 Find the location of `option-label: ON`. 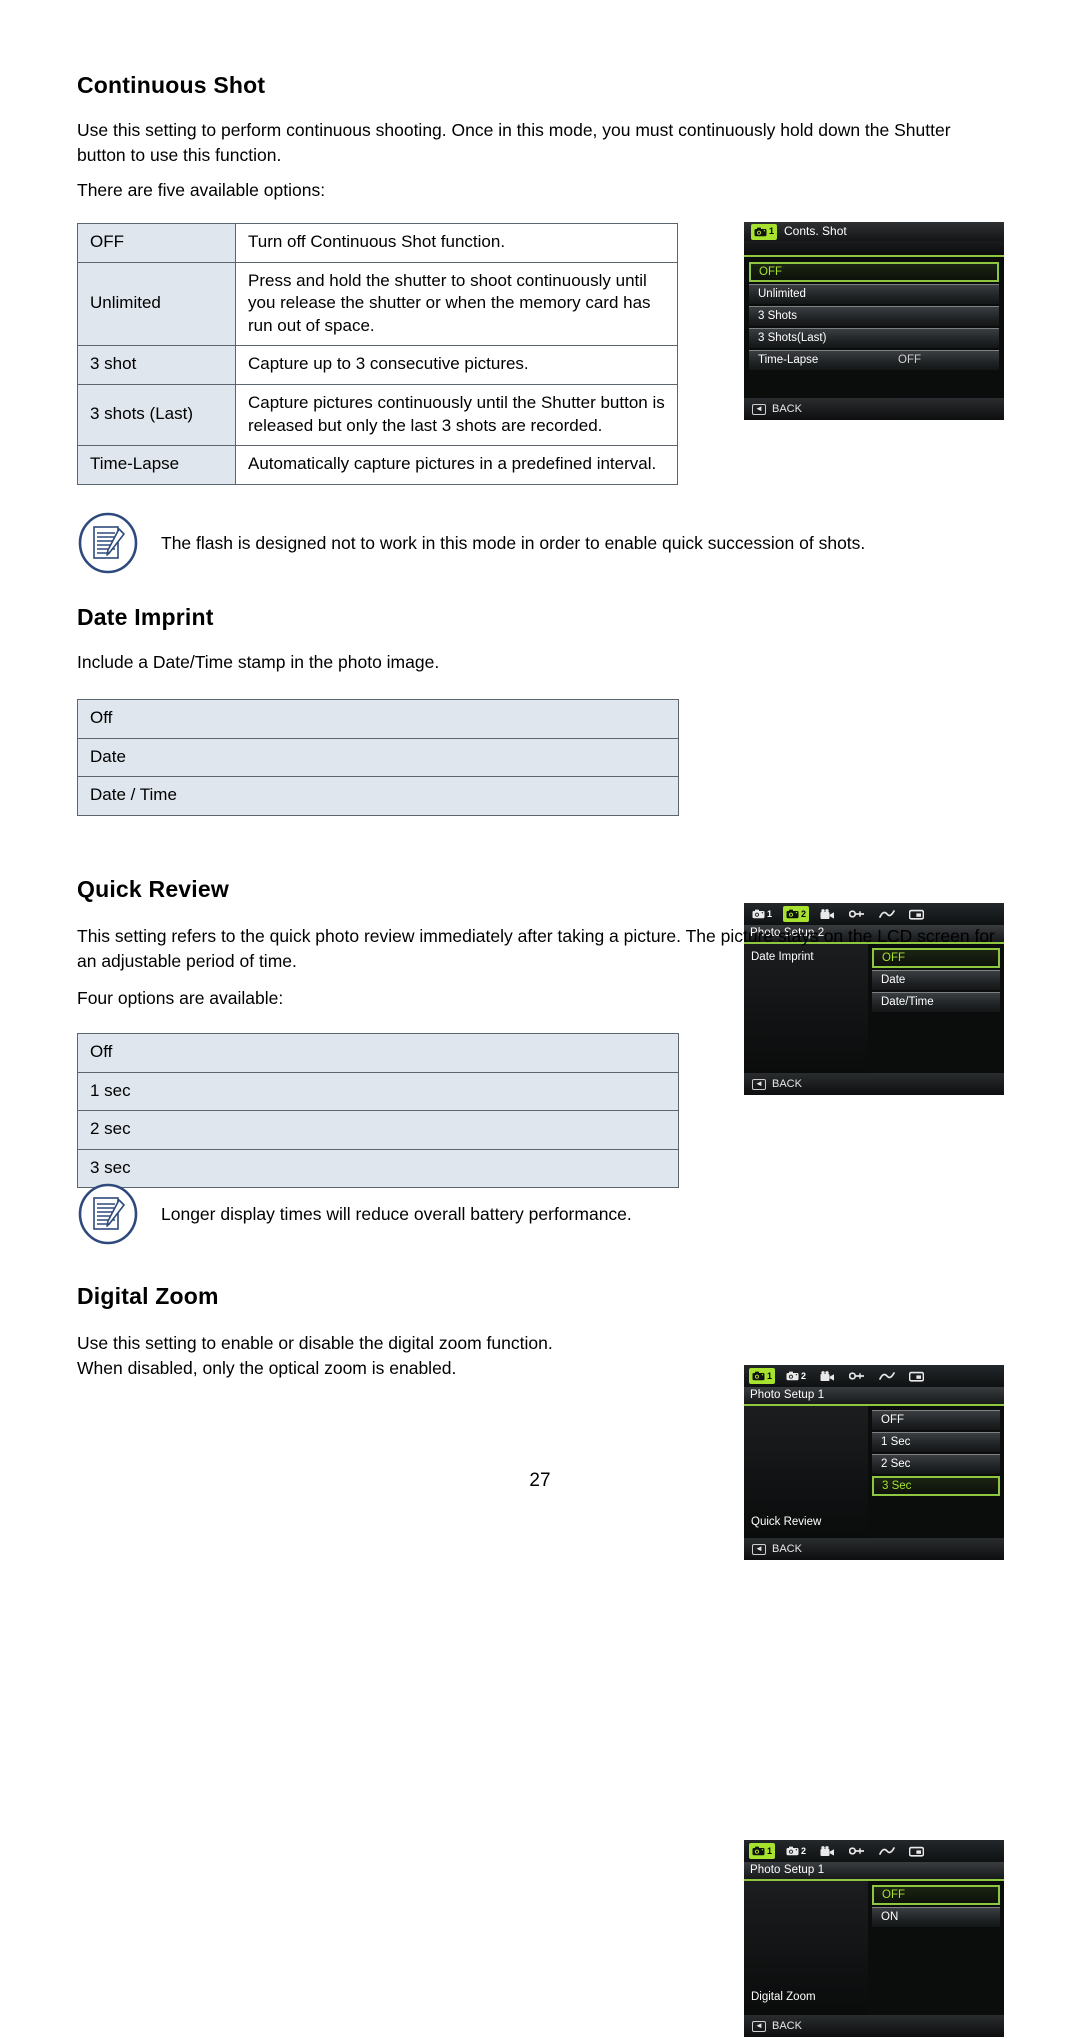

option-label: ON is located at coordinates (890, 1917).